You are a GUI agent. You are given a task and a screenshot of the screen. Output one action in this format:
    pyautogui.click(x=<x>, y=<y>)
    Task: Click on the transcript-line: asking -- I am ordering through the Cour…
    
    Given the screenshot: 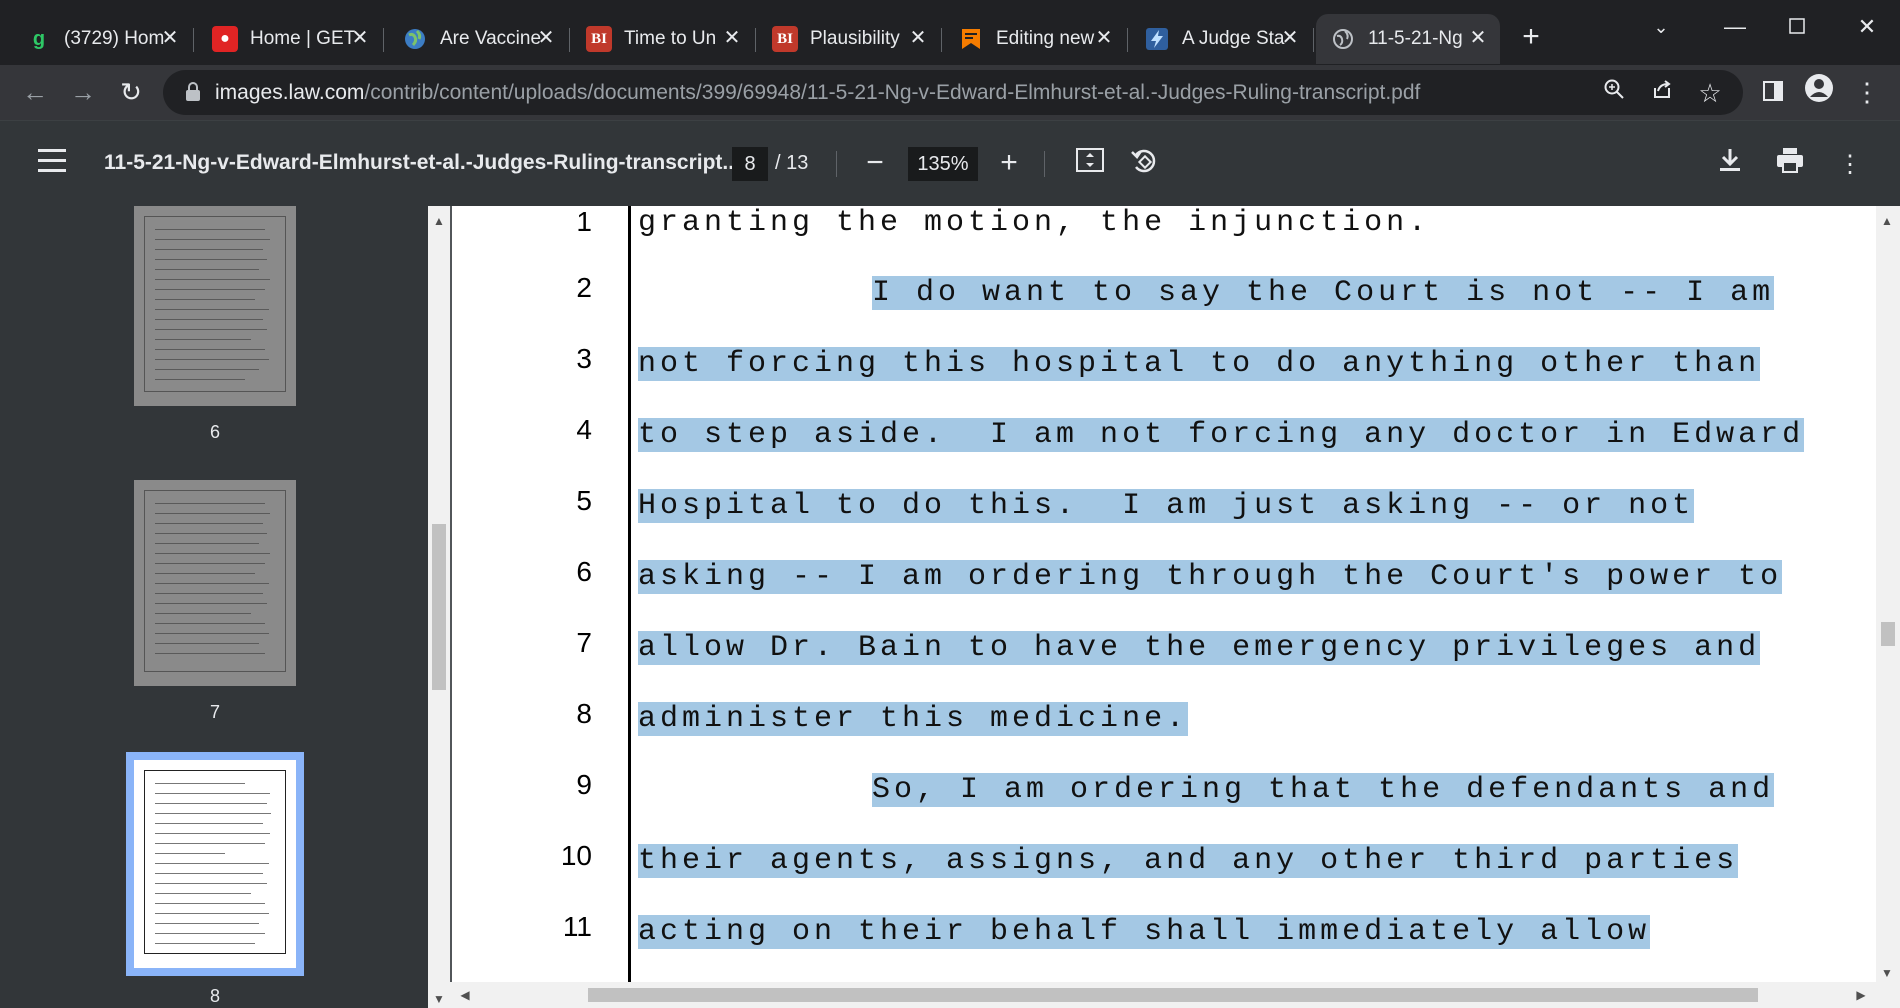 What is the action you would take?
    pyautogui.click(x=1210, y=577)
    